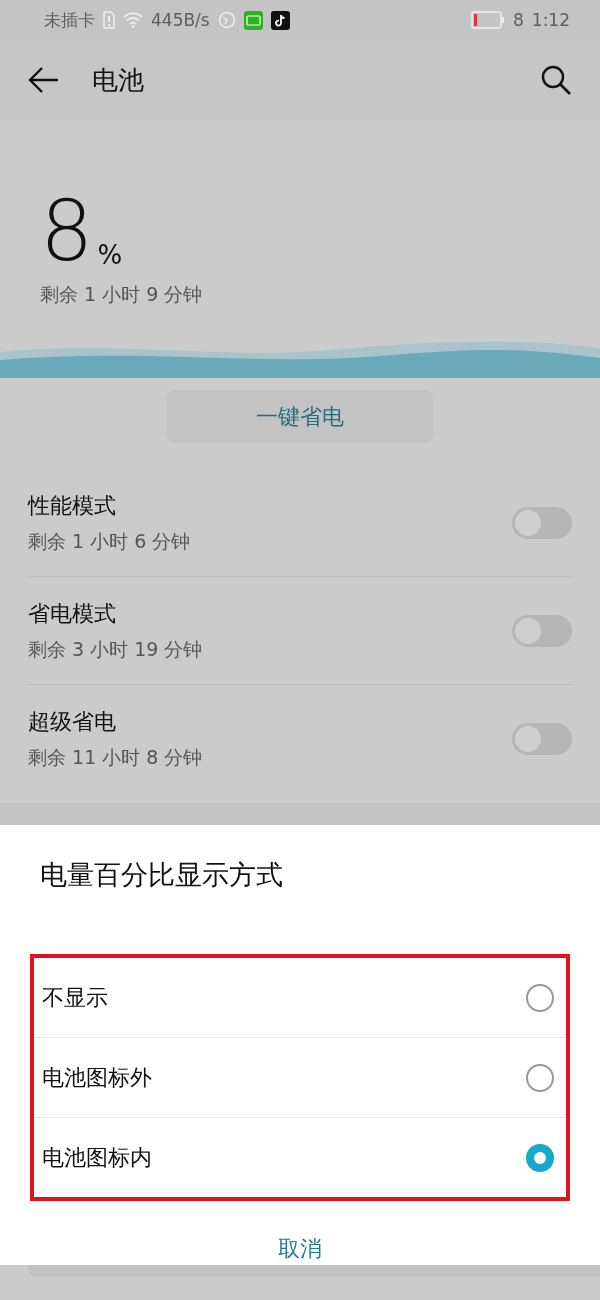 The width and height of the screenshot is (600, 1300). I want to click on cancel-button: 取消, so click(300, 1249).